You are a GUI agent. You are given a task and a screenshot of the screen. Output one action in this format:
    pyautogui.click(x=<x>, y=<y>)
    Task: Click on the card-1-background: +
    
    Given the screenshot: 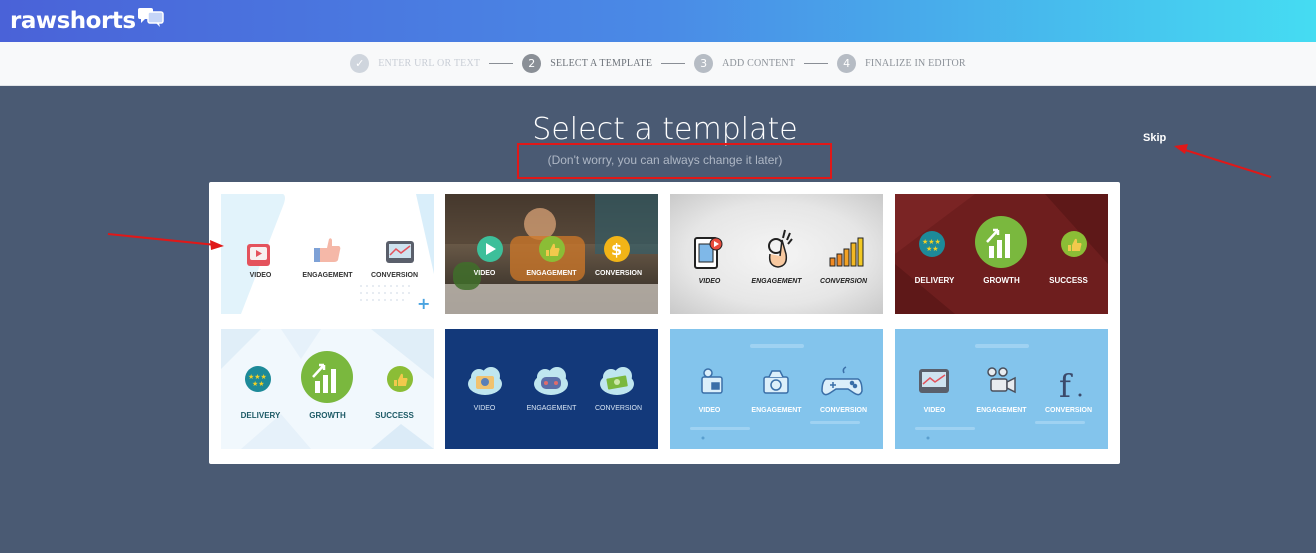 What is the action you would take?
    pyautogui.click(x=327, y=254)
    